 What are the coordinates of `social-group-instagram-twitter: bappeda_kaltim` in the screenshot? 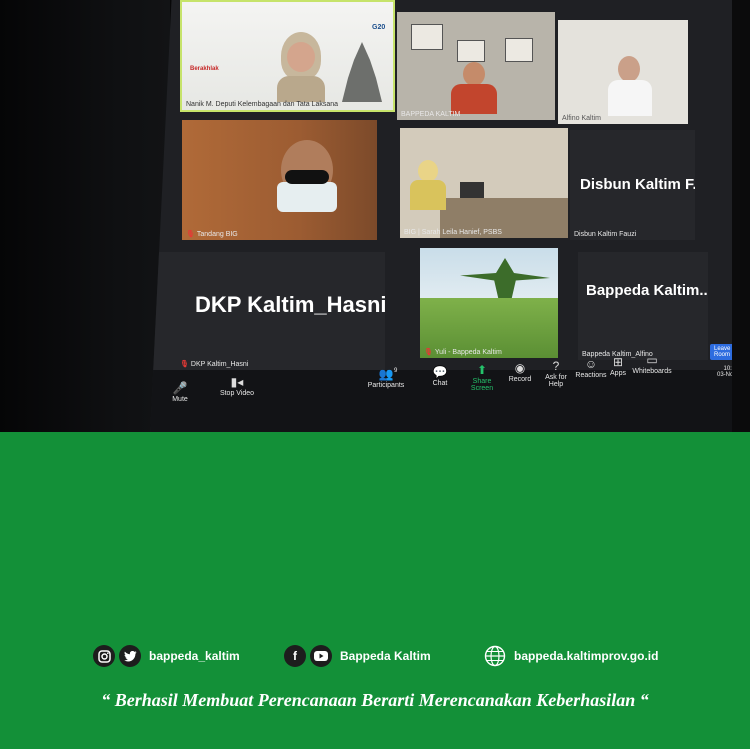 It's located at (166, 656).